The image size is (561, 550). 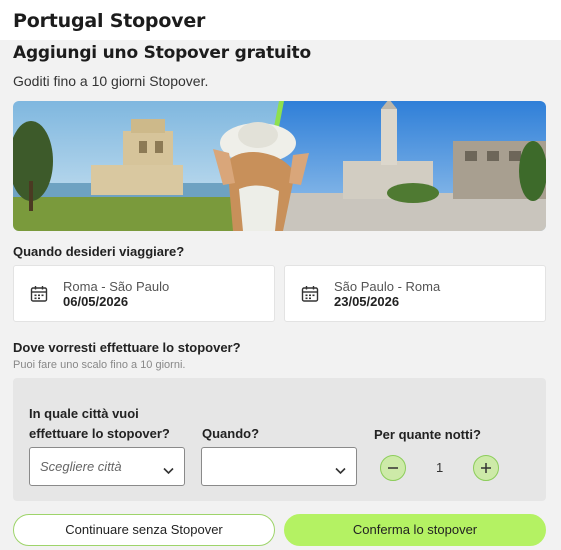 I want to click on page-title: Portugal Stopover, so click(x=109, y=21).